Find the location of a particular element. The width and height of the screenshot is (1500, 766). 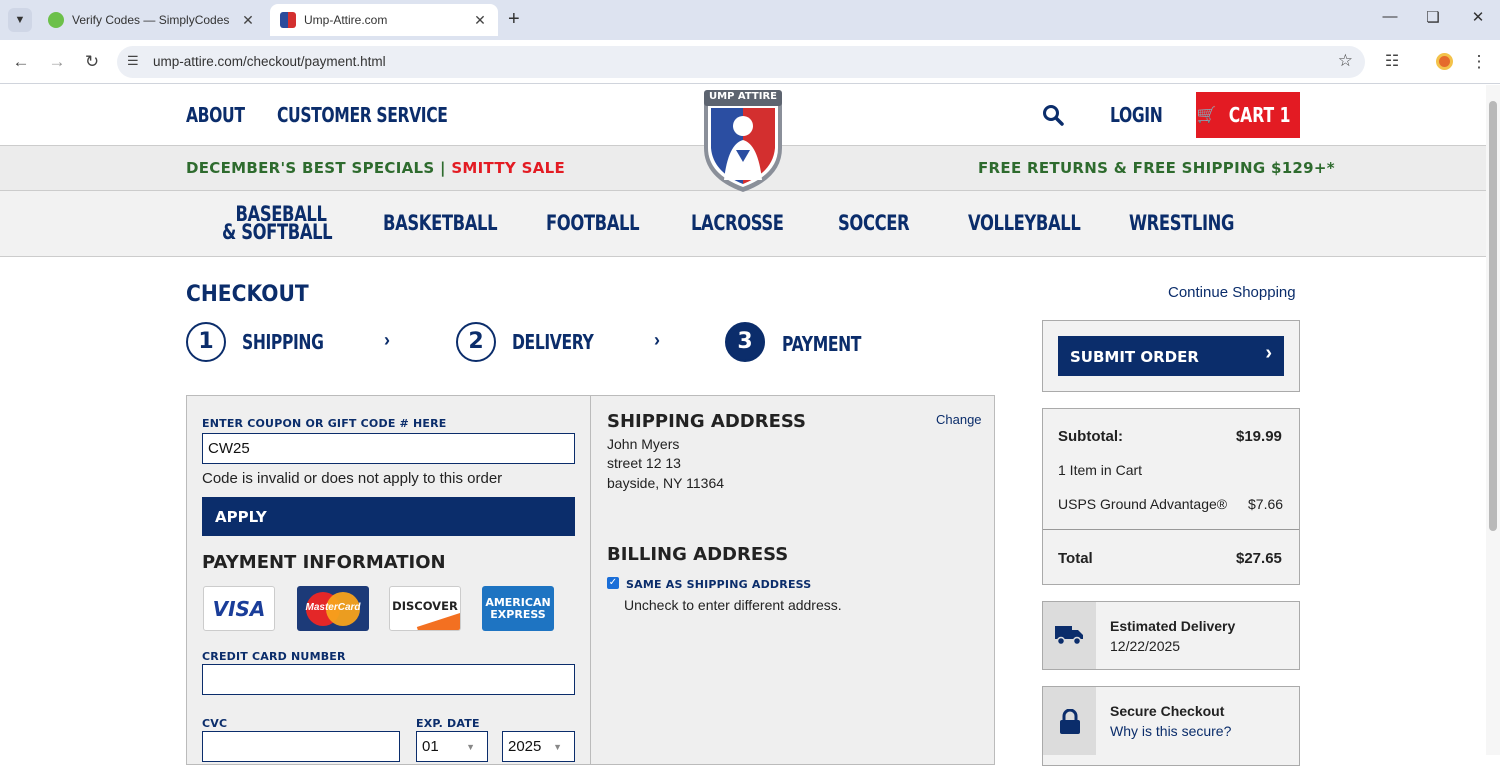

mastercard-icon: MasterCard is located at coordinates (333, 608).